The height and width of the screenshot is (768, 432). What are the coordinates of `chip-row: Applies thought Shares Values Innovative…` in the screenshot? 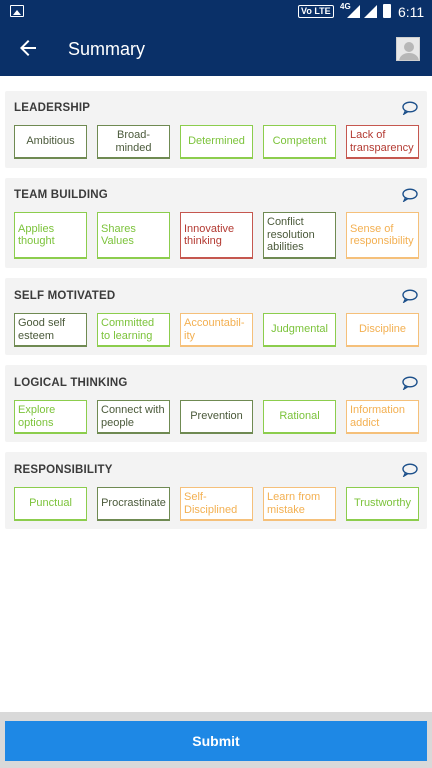 It's located at (216, 235).